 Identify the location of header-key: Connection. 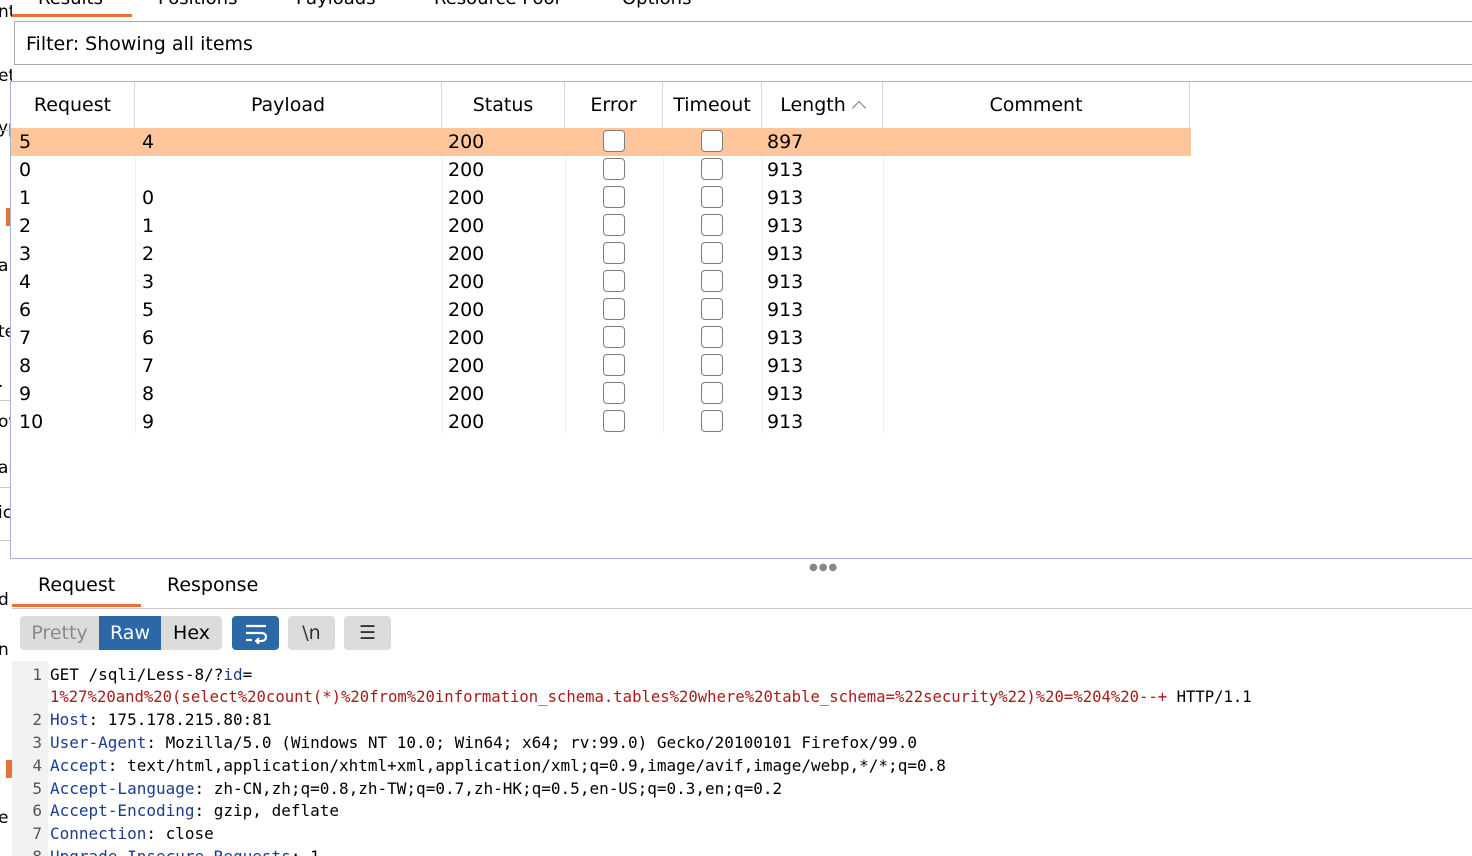
(98, 833).